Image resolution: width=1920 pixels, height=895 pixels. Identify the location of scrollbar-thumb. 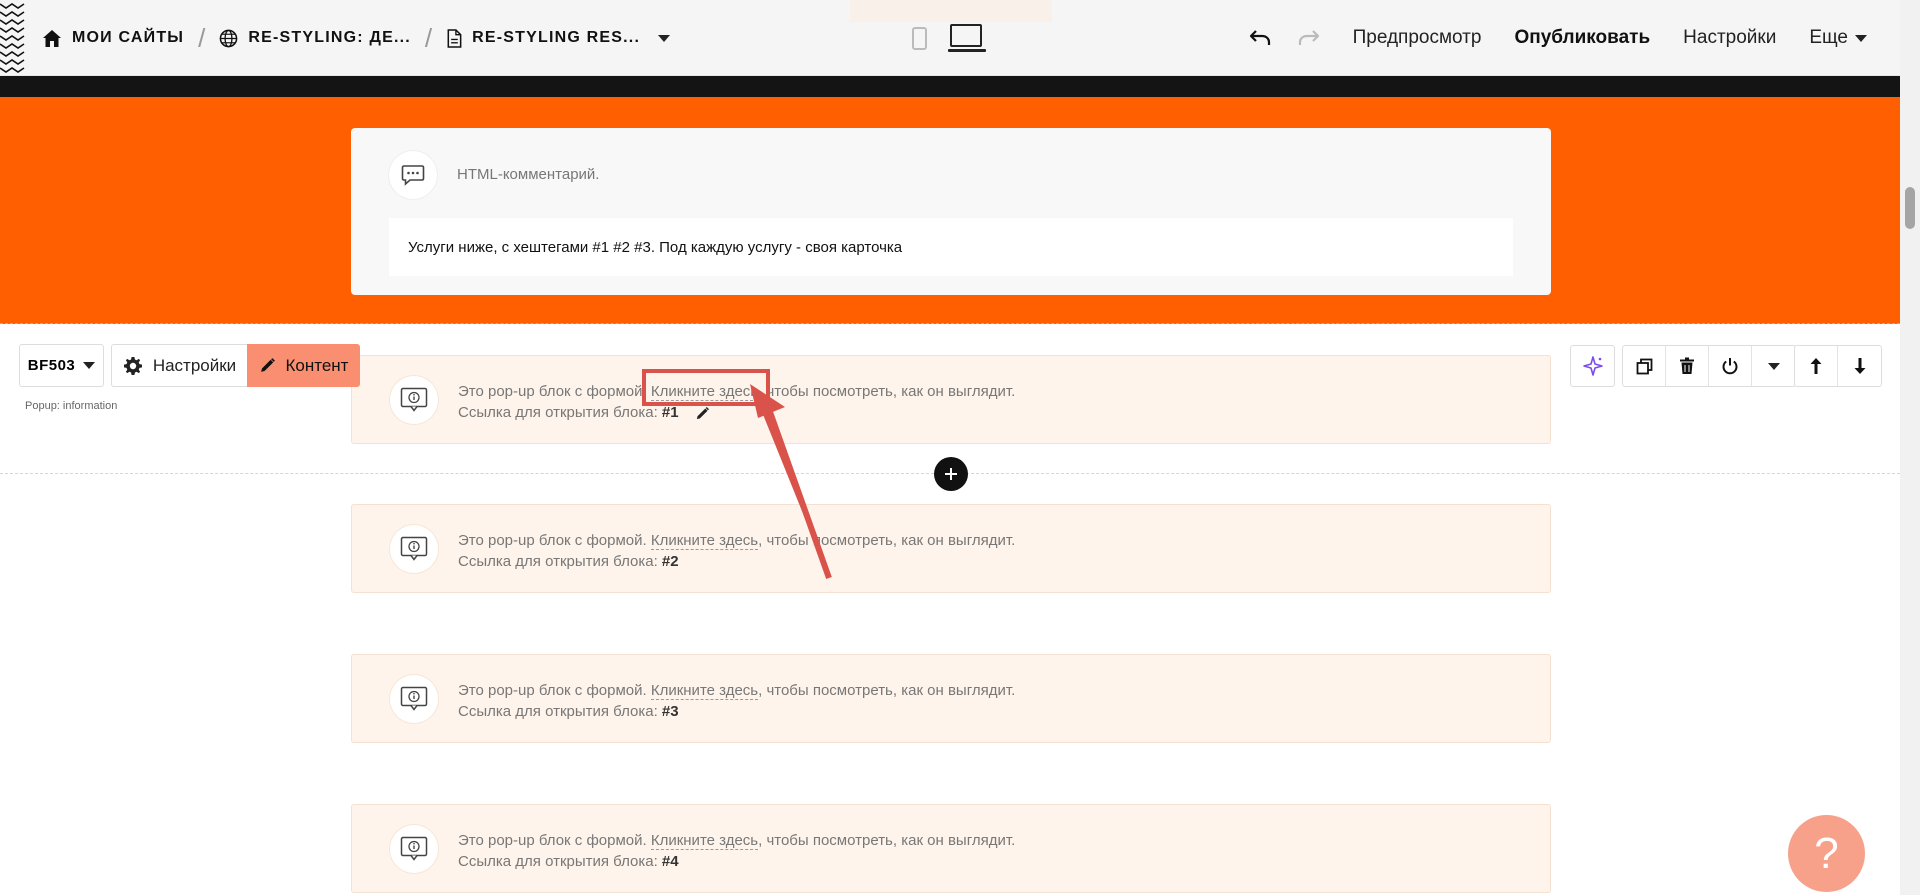
(1910, 208).